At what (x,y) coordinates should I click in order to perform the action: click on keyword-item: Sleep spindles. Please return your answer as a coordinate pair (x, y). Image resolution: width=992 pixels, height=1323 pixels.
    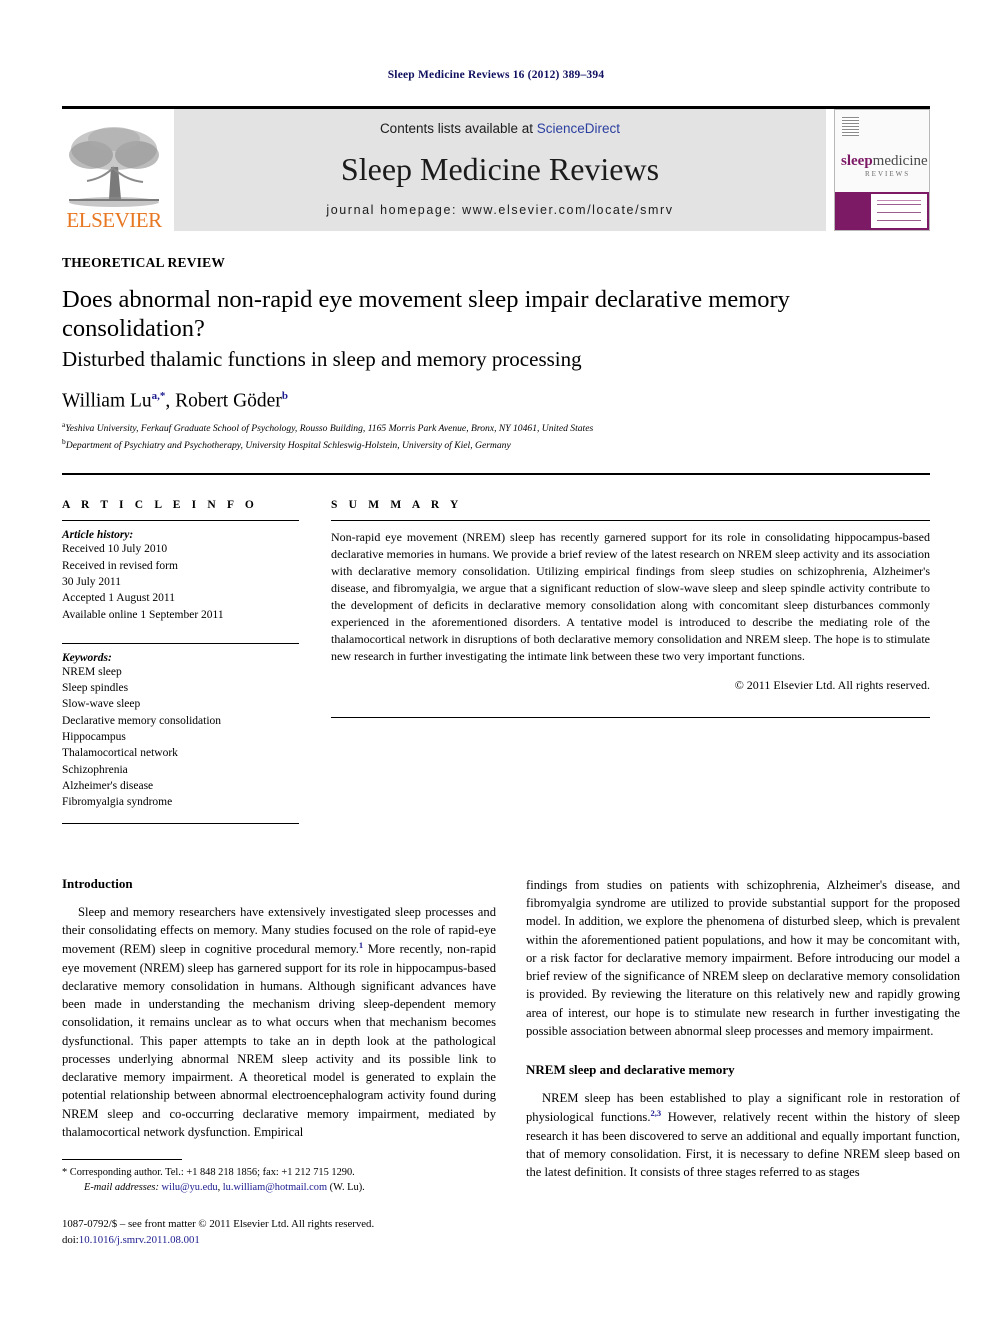
    Looking at the image, I should click on (95, 688).